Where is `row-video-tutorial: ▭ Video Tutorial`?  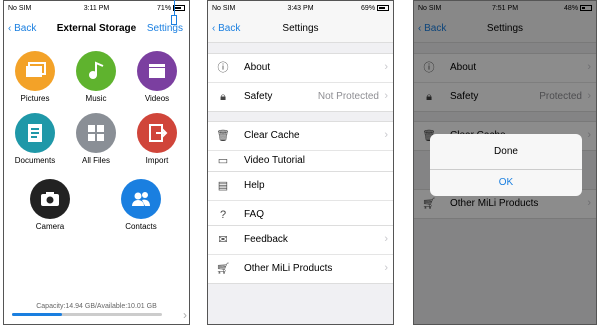
row-video-tutorial: ▭ Video Tutorial is located at coordinates (300, 160).